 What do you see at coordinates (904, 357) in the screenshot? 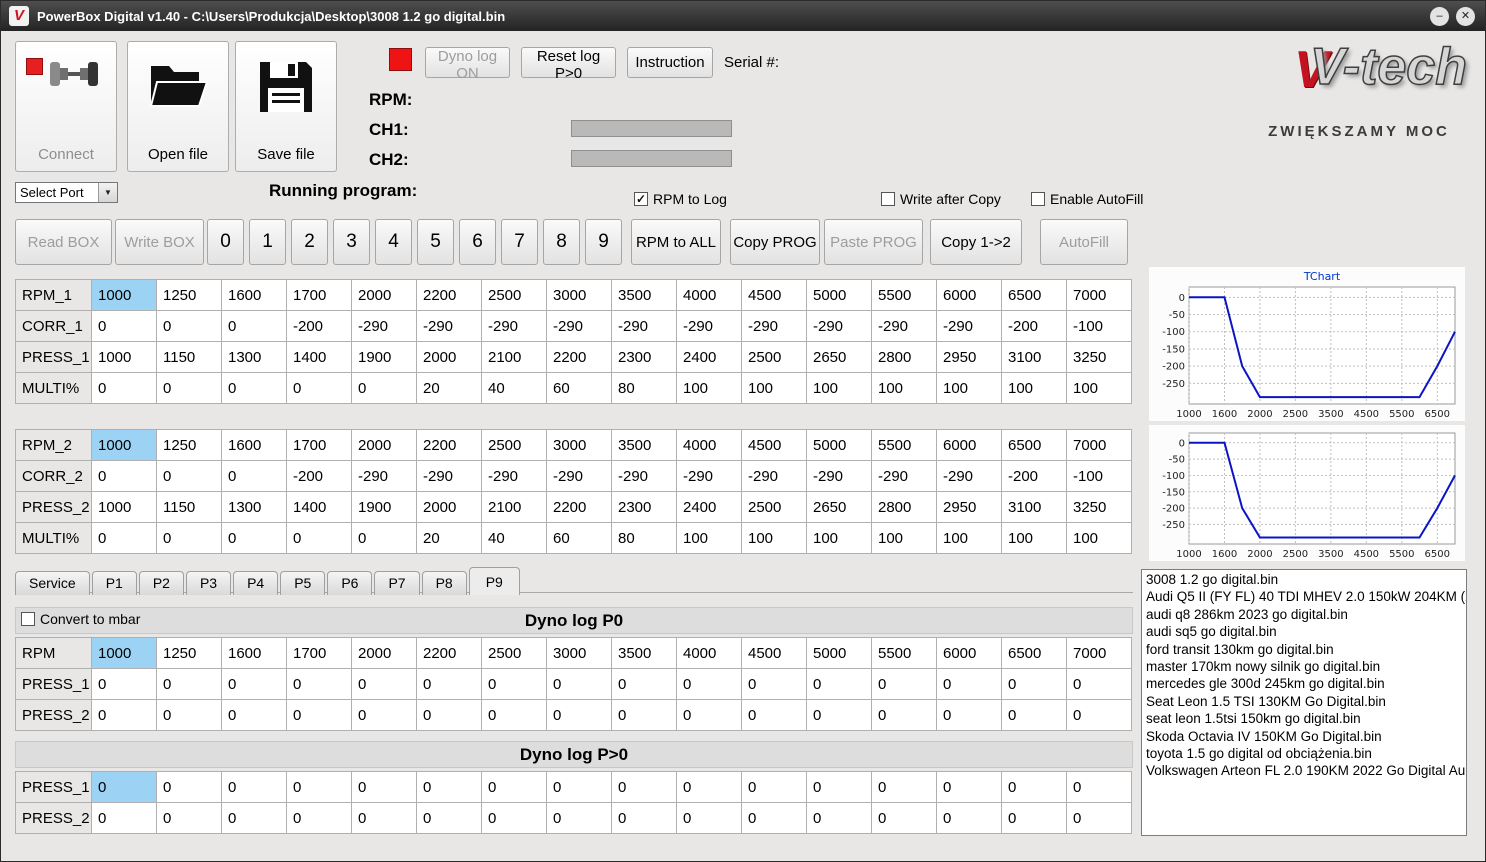
I see `table-cell: 2800` at bounding box center [904, 357].